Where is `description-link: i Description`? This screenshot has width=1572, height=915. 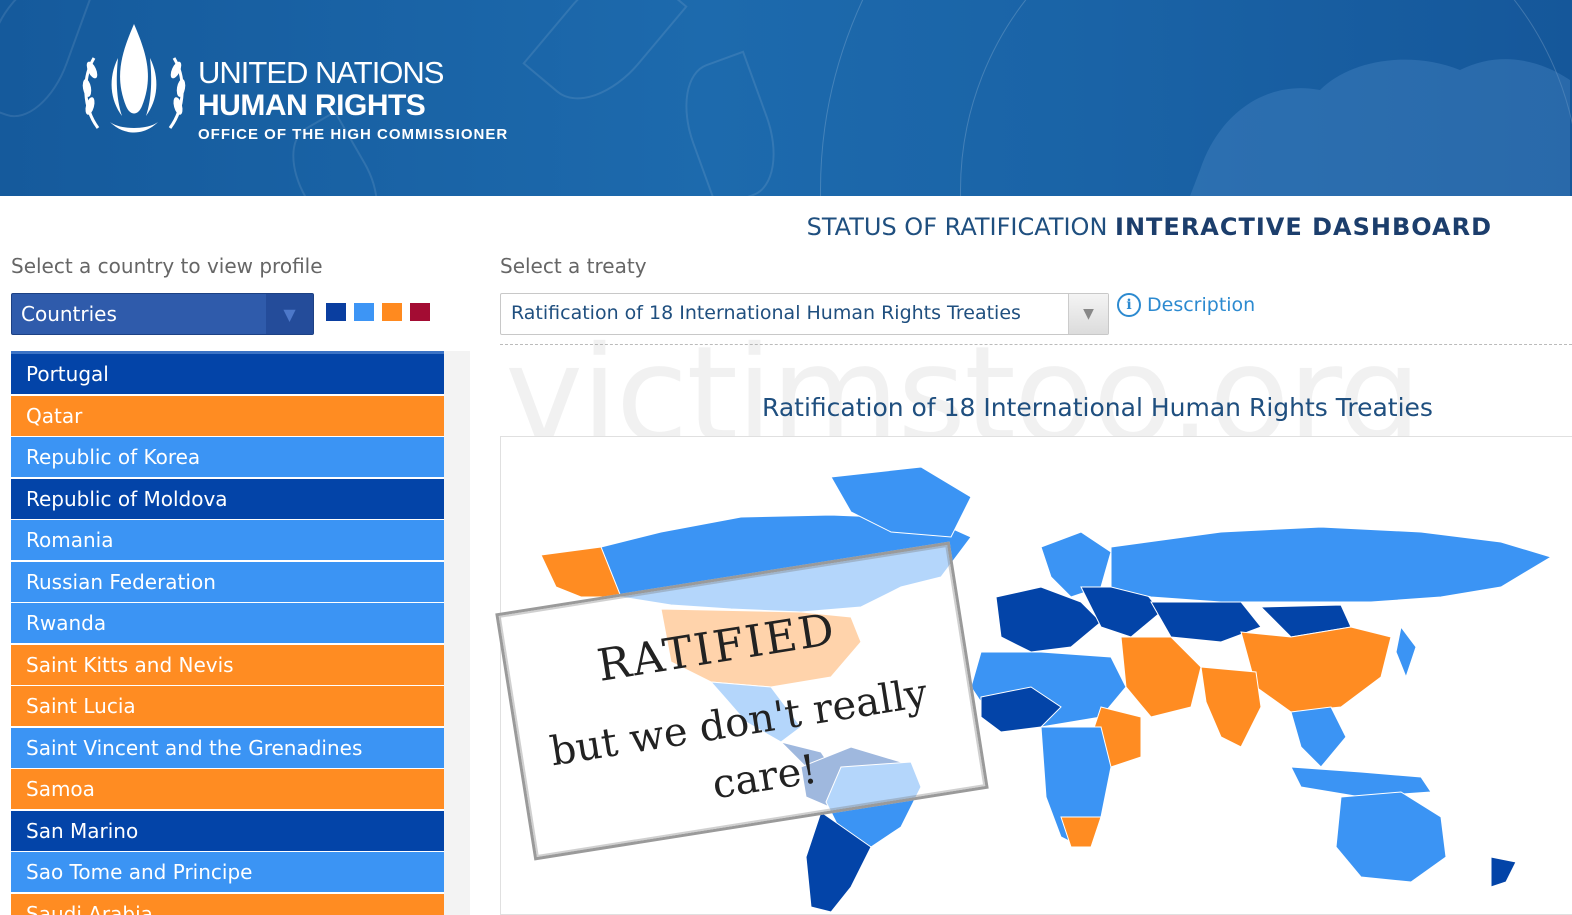
description-link: i Description is located at coordinates (1186, 305).